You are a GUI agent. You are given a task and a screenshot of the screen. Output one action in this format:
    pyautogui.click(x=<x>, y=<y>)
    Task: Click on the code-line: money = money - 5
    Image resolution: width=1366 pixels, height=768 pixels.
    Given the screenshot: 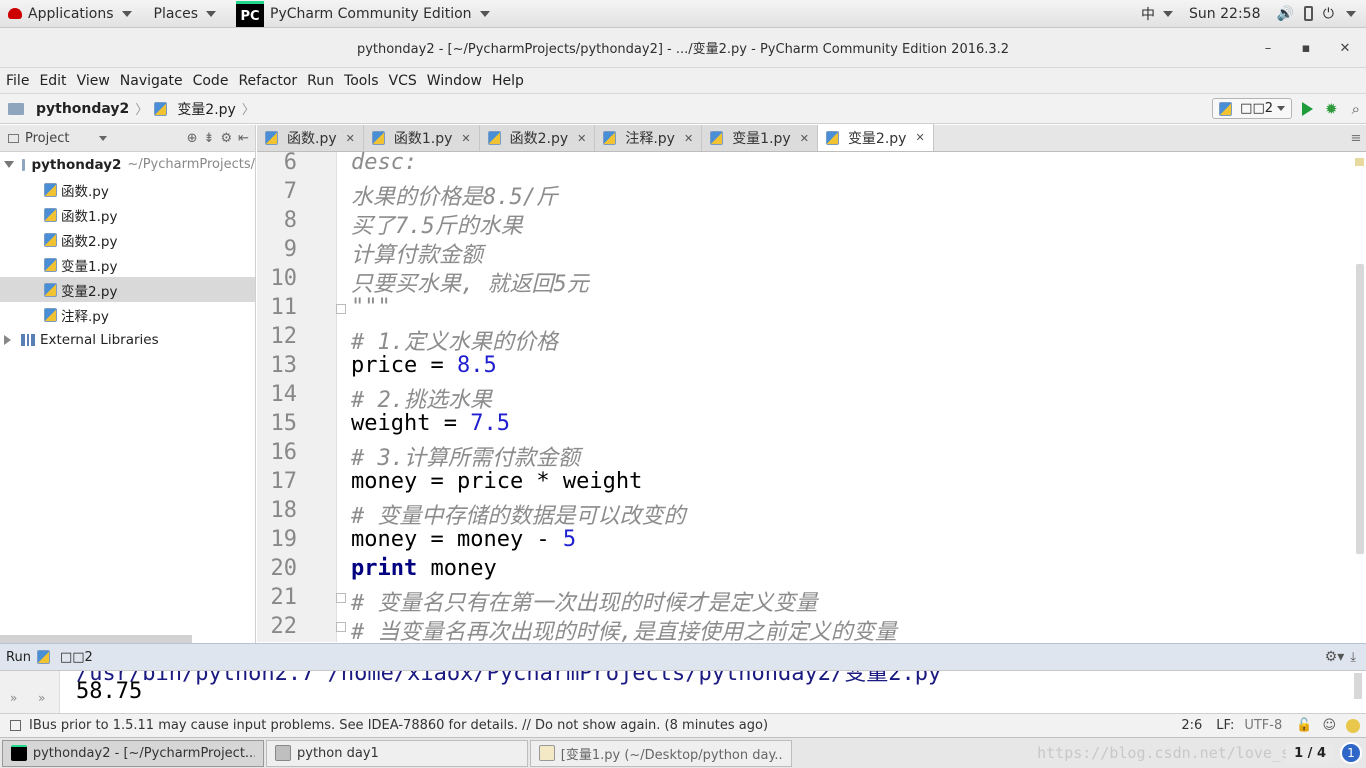 What is the action you would take?
    pyautogui.click(x=463, y=539)
    